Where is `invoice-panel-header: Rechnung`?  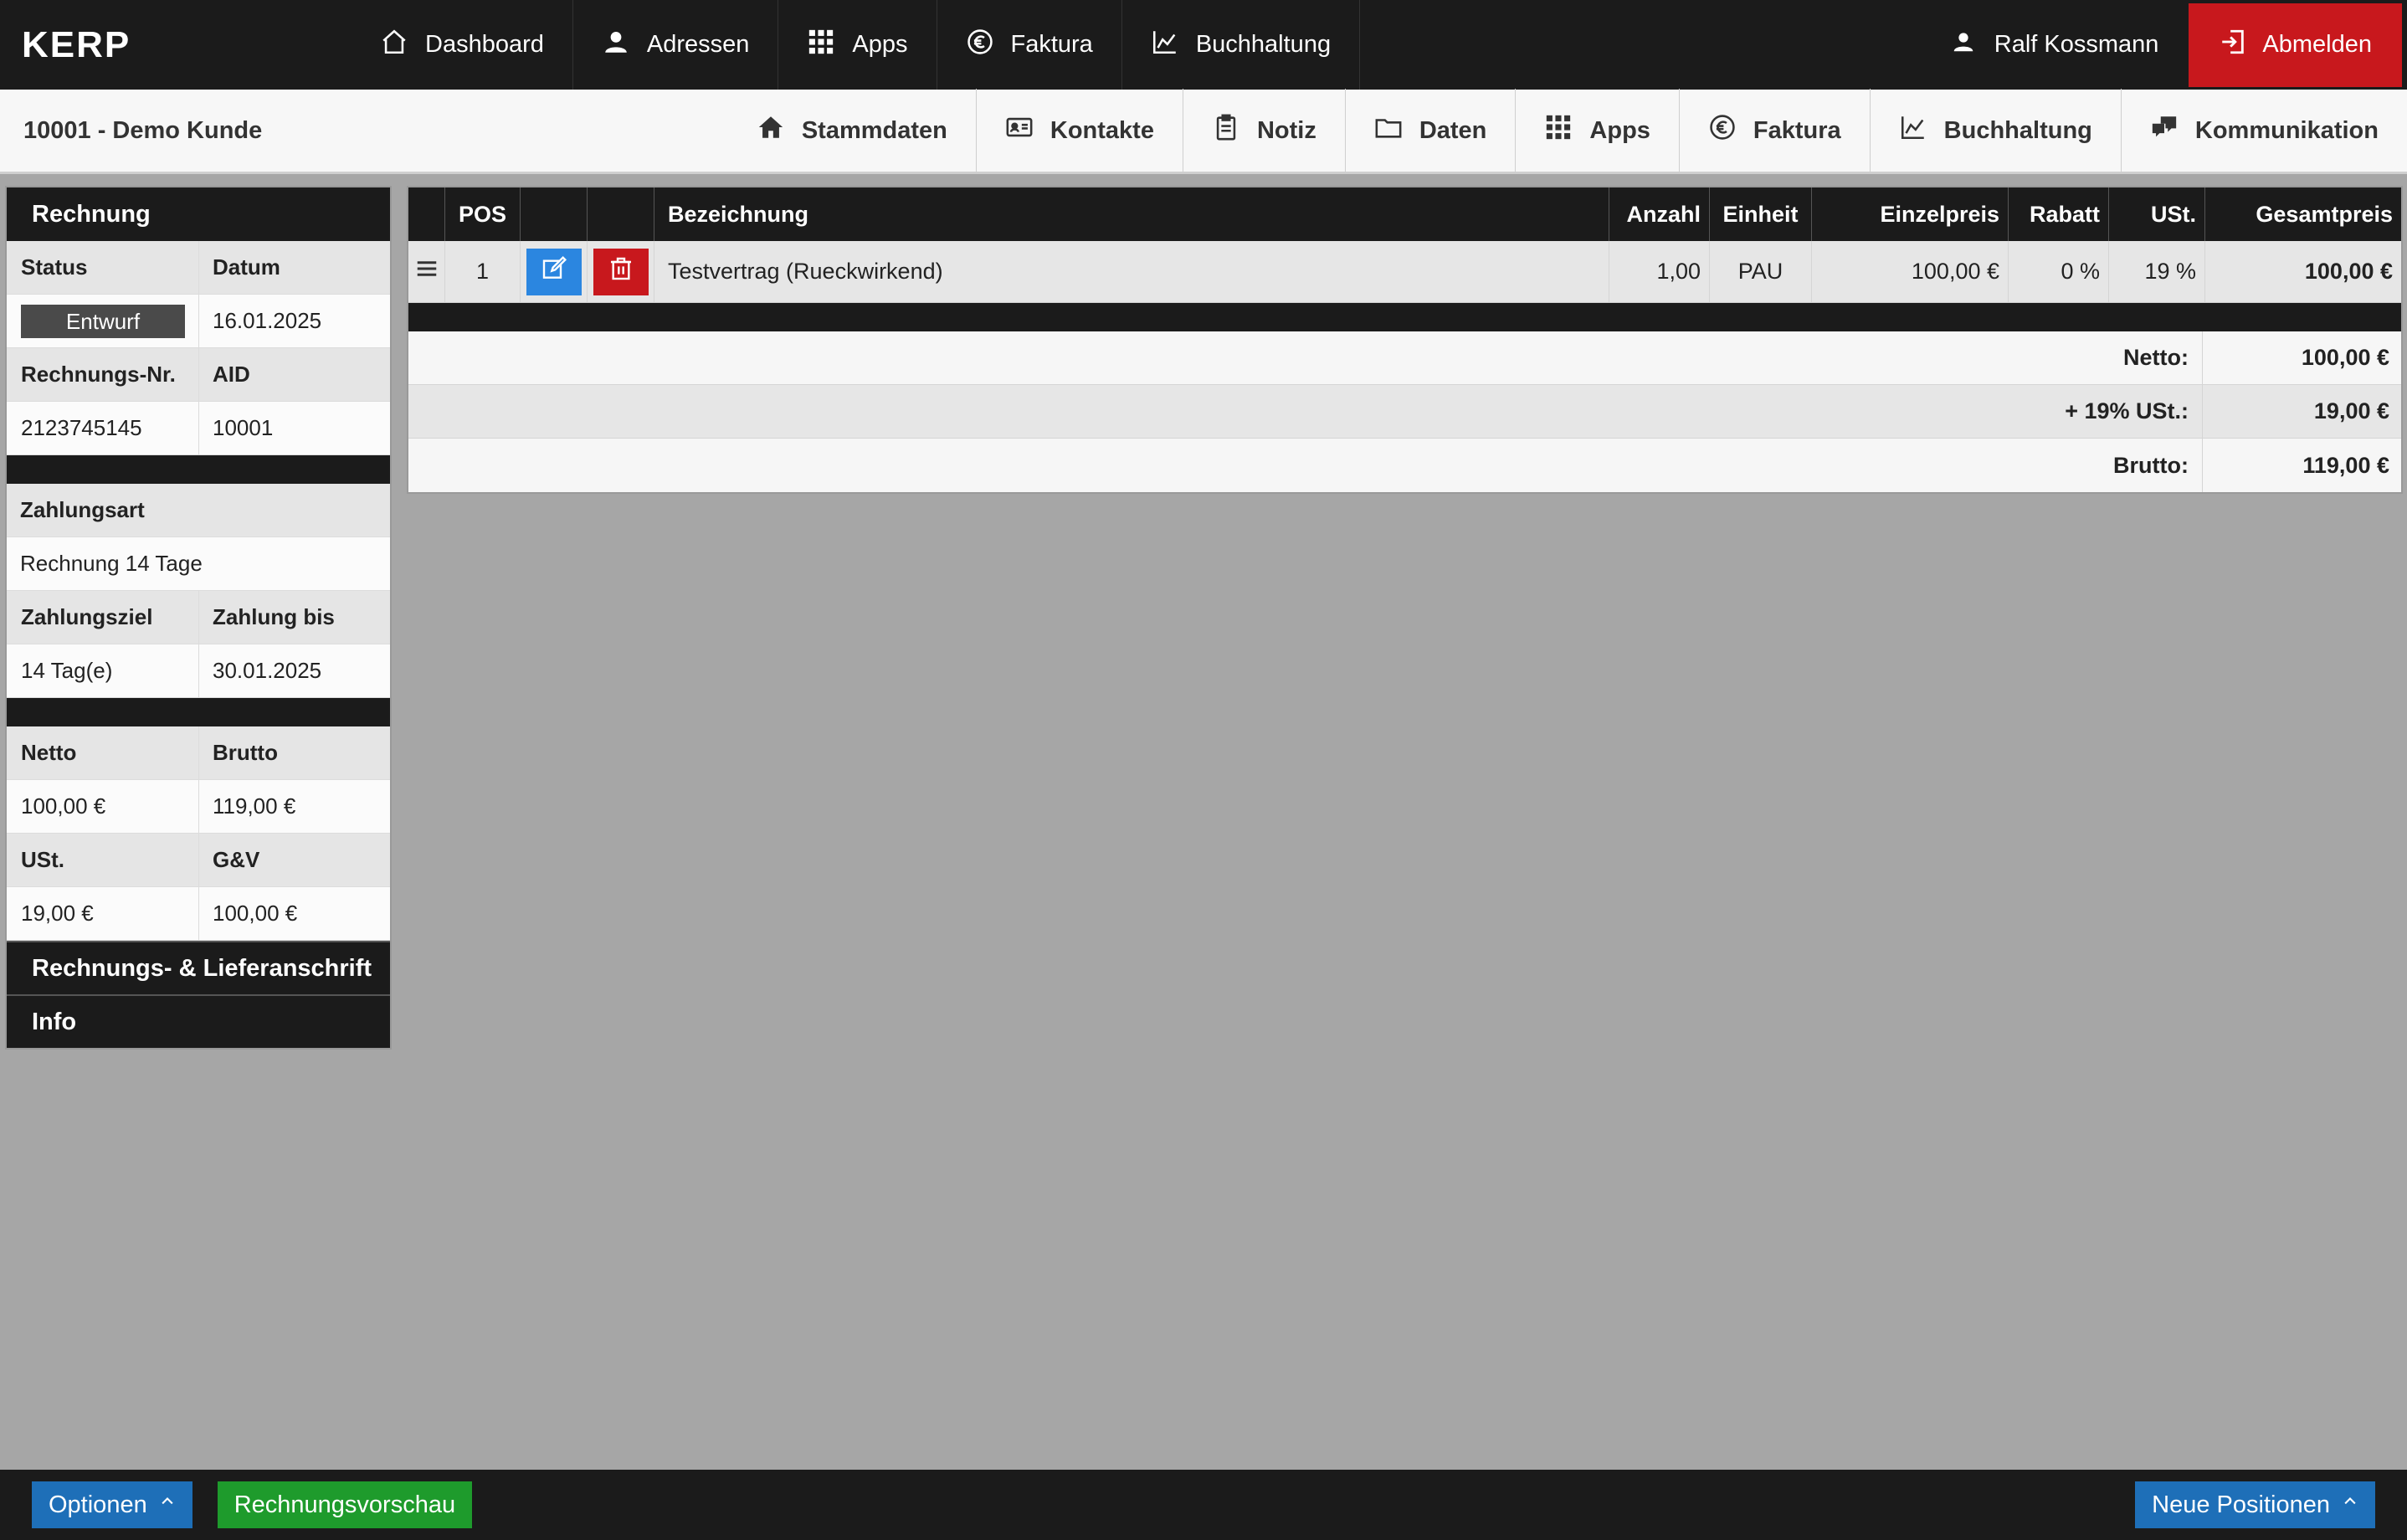 invoice-panel-header: Rechnung is located at coordinates (198, 214).